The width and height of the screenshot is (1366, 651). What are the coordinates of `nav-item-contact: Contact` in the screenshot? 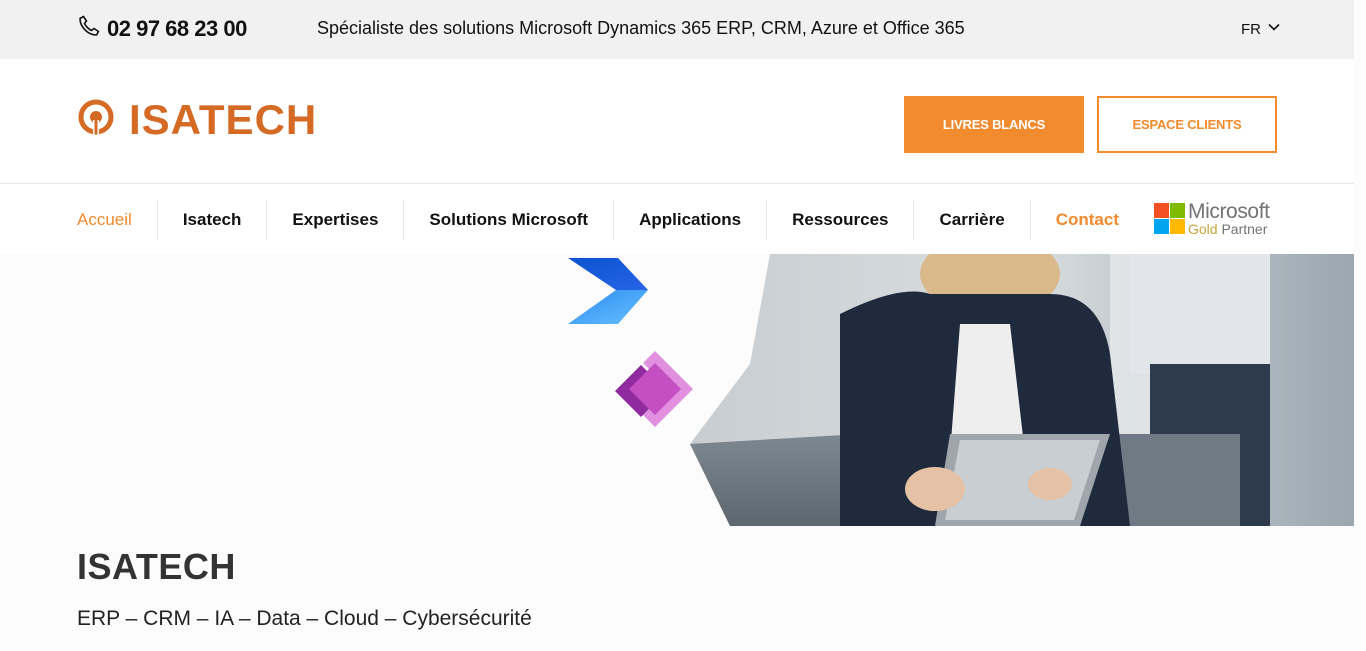 It's located at (1087, 220).